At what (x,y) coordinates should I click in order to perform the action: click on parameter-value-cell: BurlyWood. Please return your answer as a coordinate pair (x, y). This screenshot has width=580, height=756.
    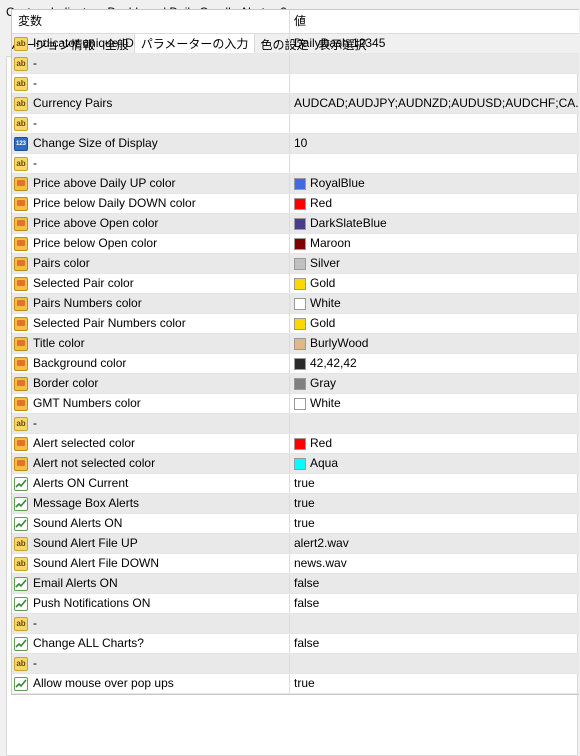
    Looking at the image, I should click on (434, 343).